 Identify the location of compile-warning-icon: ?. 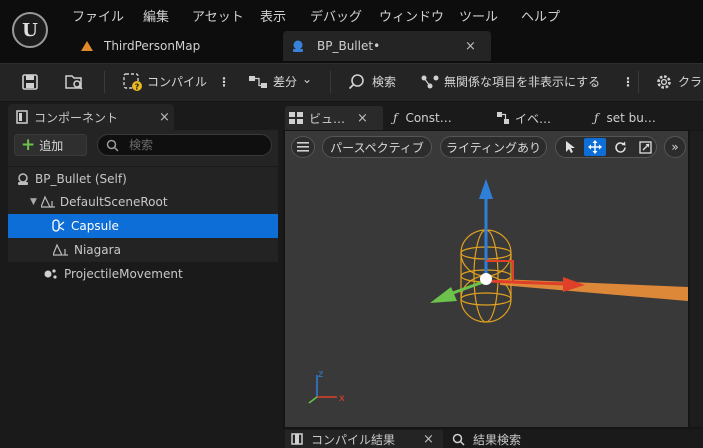
(132, 81).